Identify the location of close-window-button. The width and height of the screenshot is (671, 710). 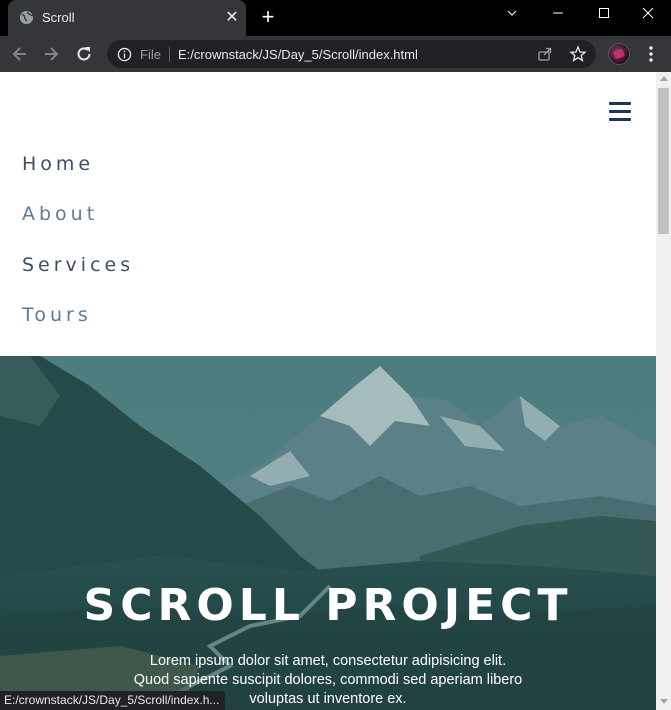
(648, 15).